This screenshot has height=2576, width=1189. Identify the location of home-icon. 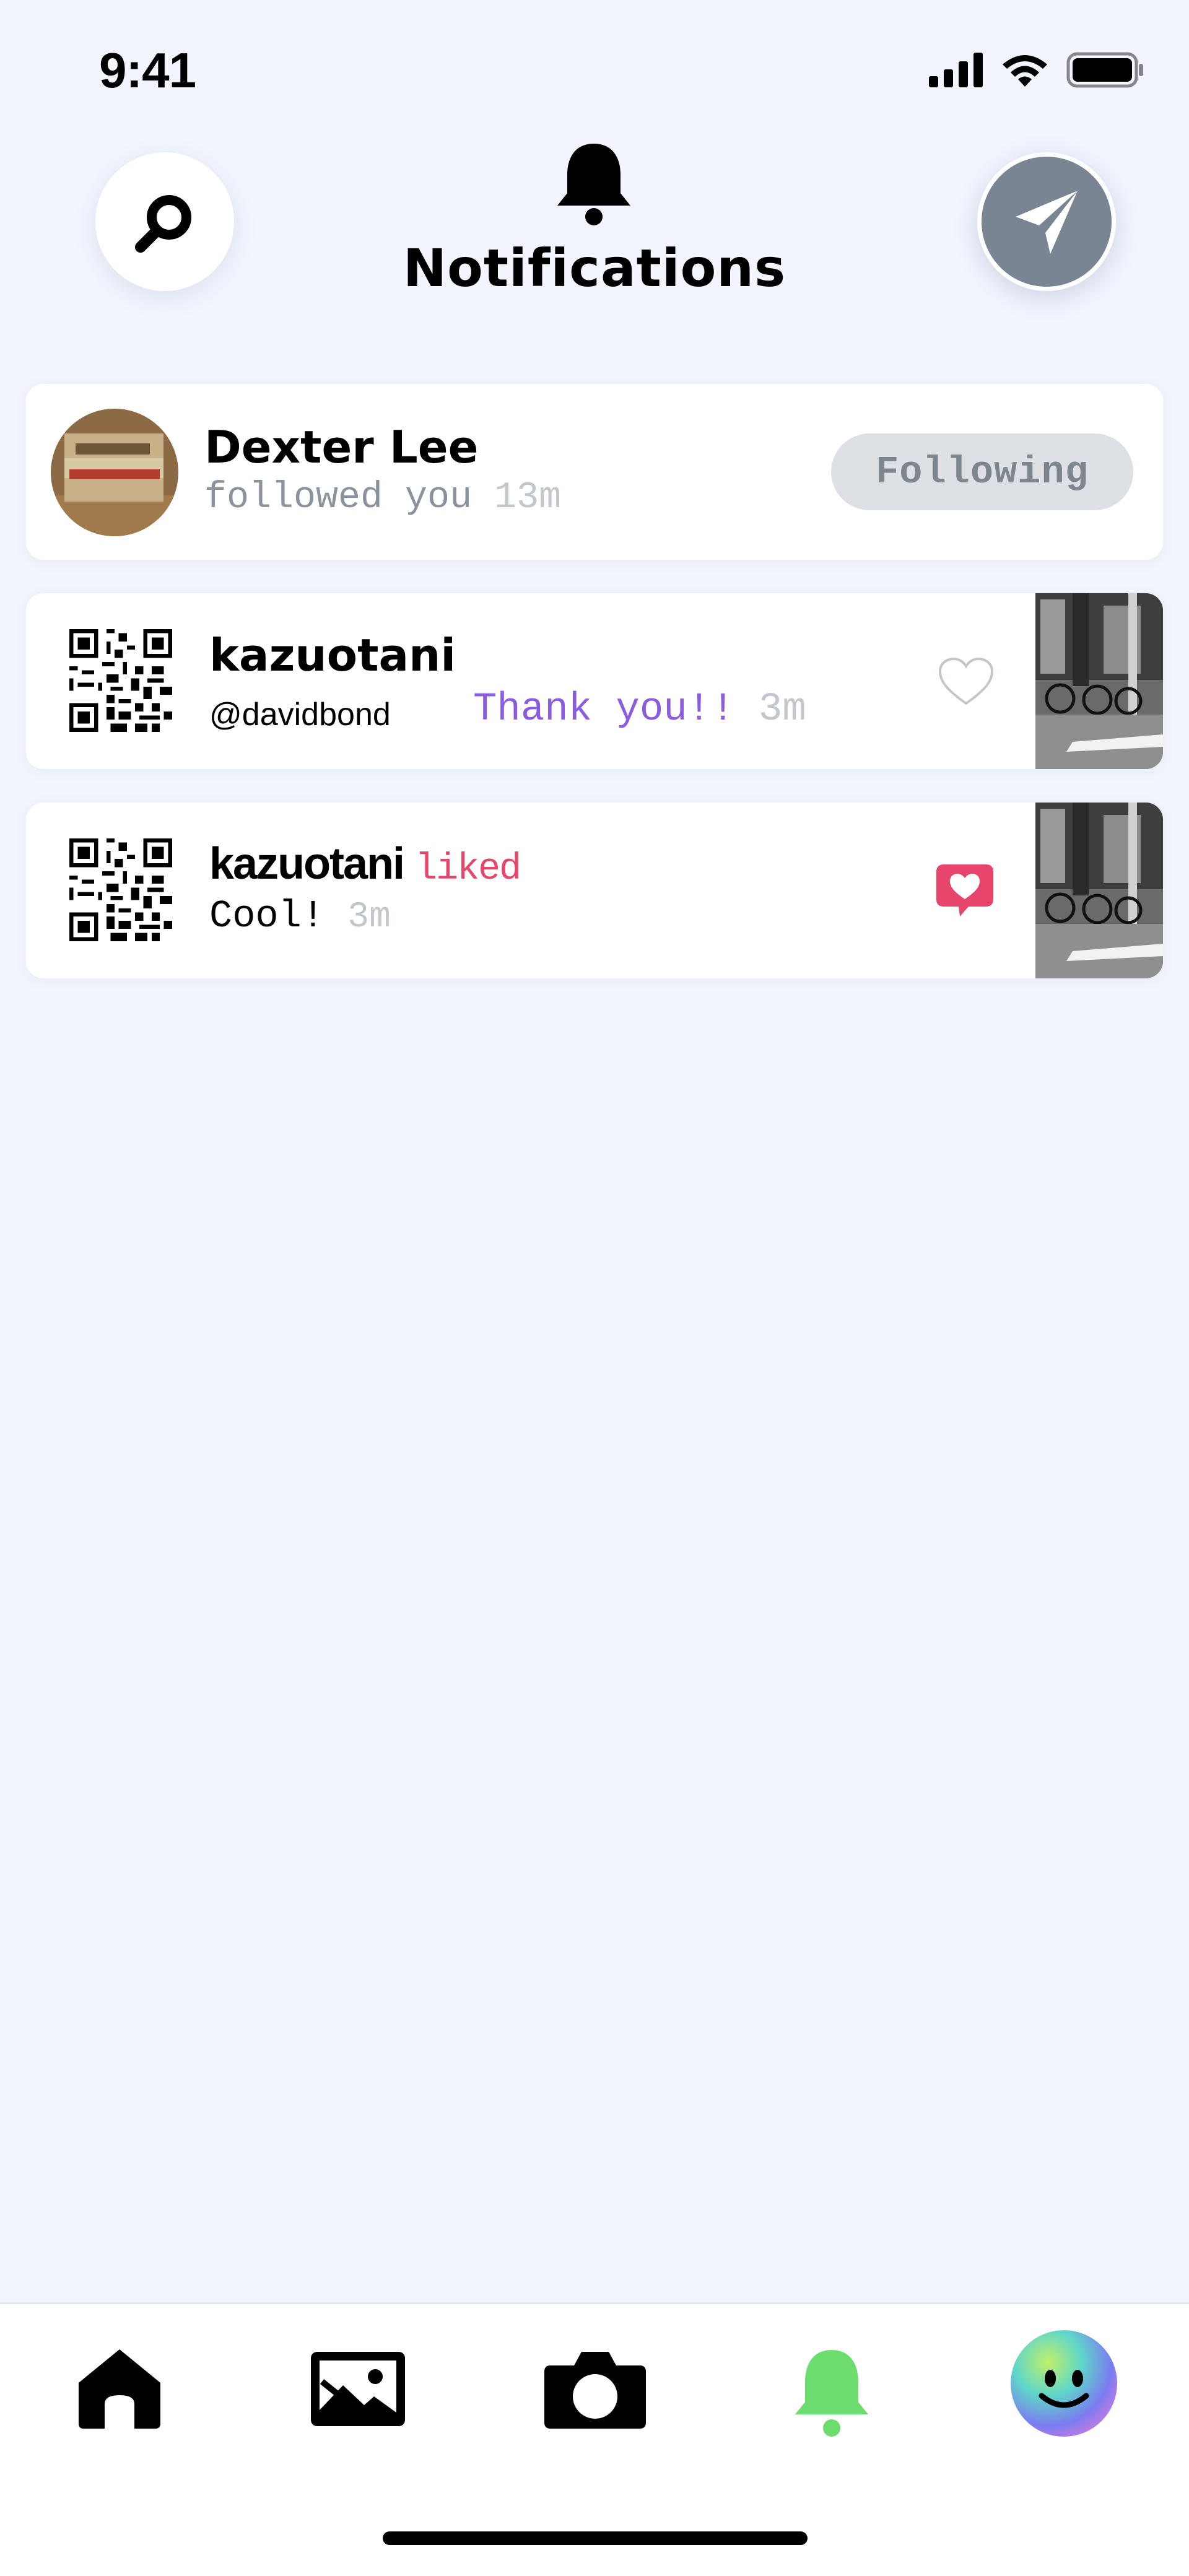
(119, 2389).